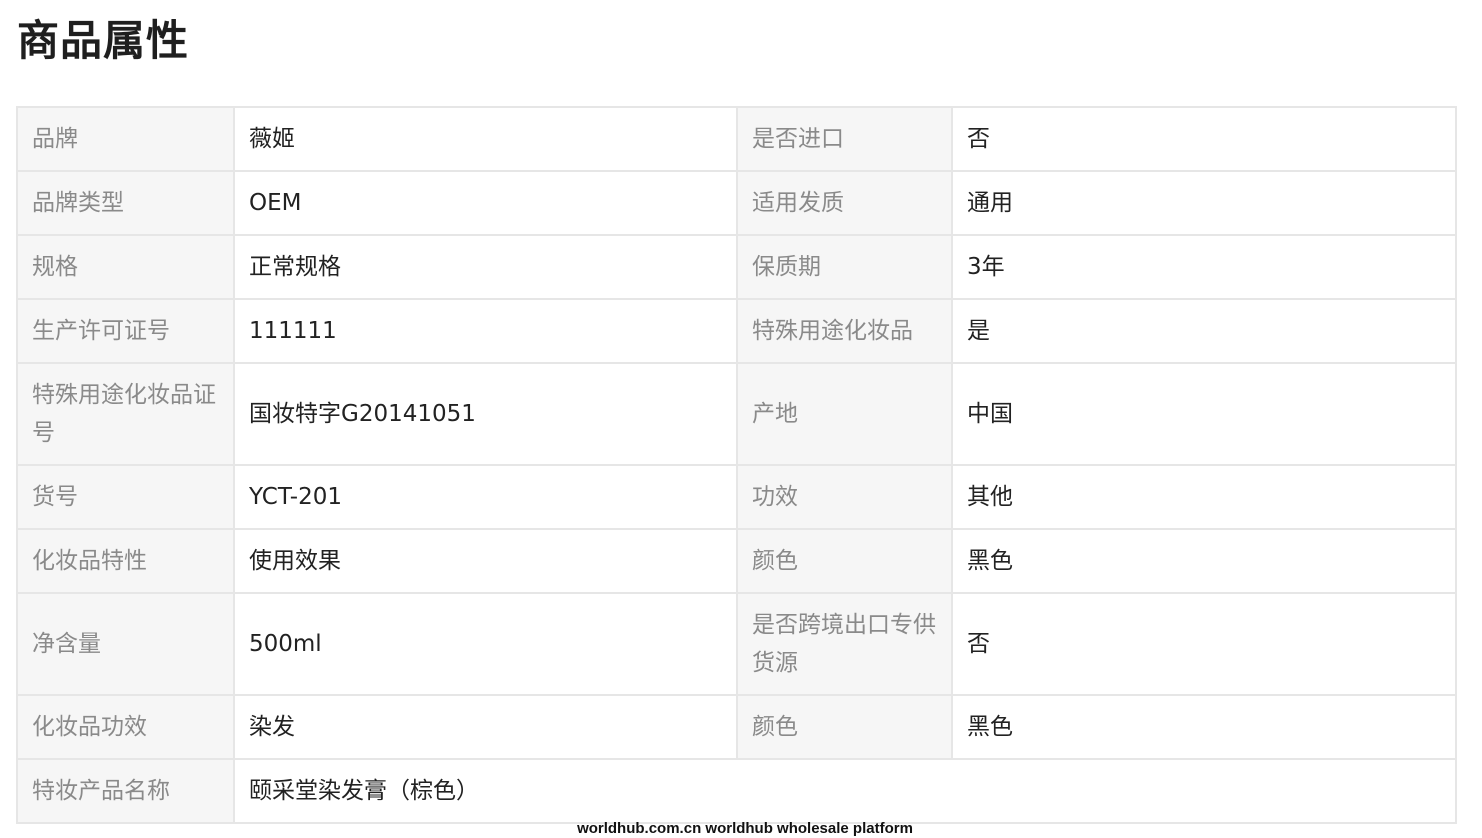 This screenshot has height=838, width=1482. What do you see at coordinates (485, 727) in the screenshot?
I see `attr-value: 染发` at bounding box center [485, 727].